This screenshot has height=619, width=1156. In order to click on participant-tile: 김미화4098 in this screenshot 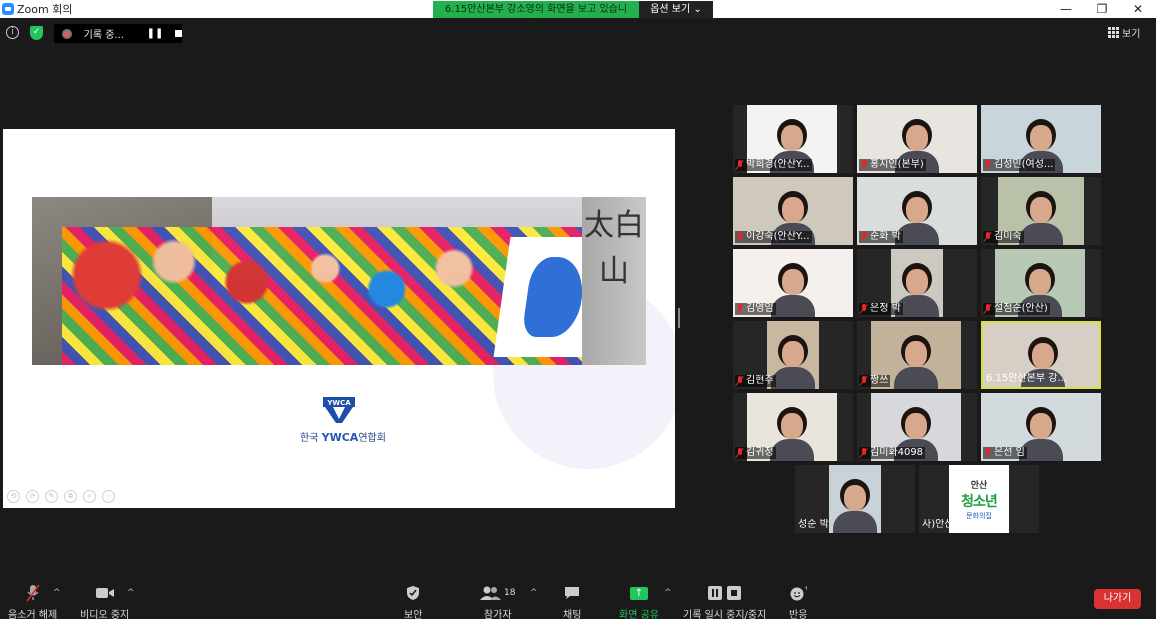, I will do `click(917, 427)`.